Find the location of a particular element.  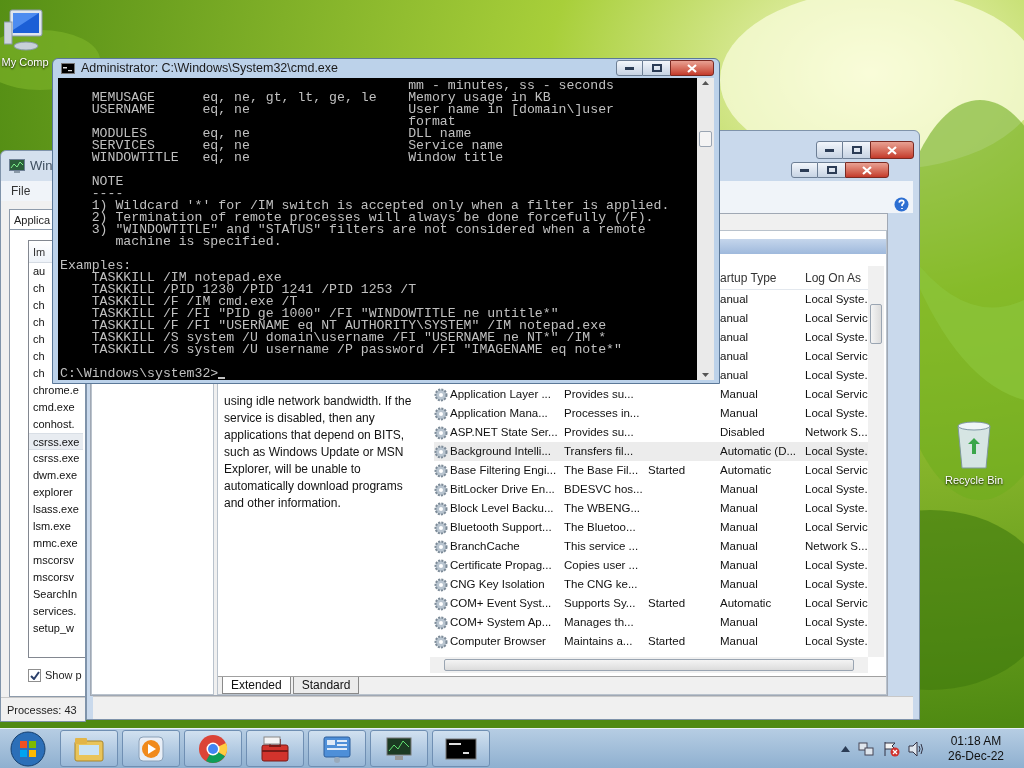

gear-icon is located at coordinates (441, 413).